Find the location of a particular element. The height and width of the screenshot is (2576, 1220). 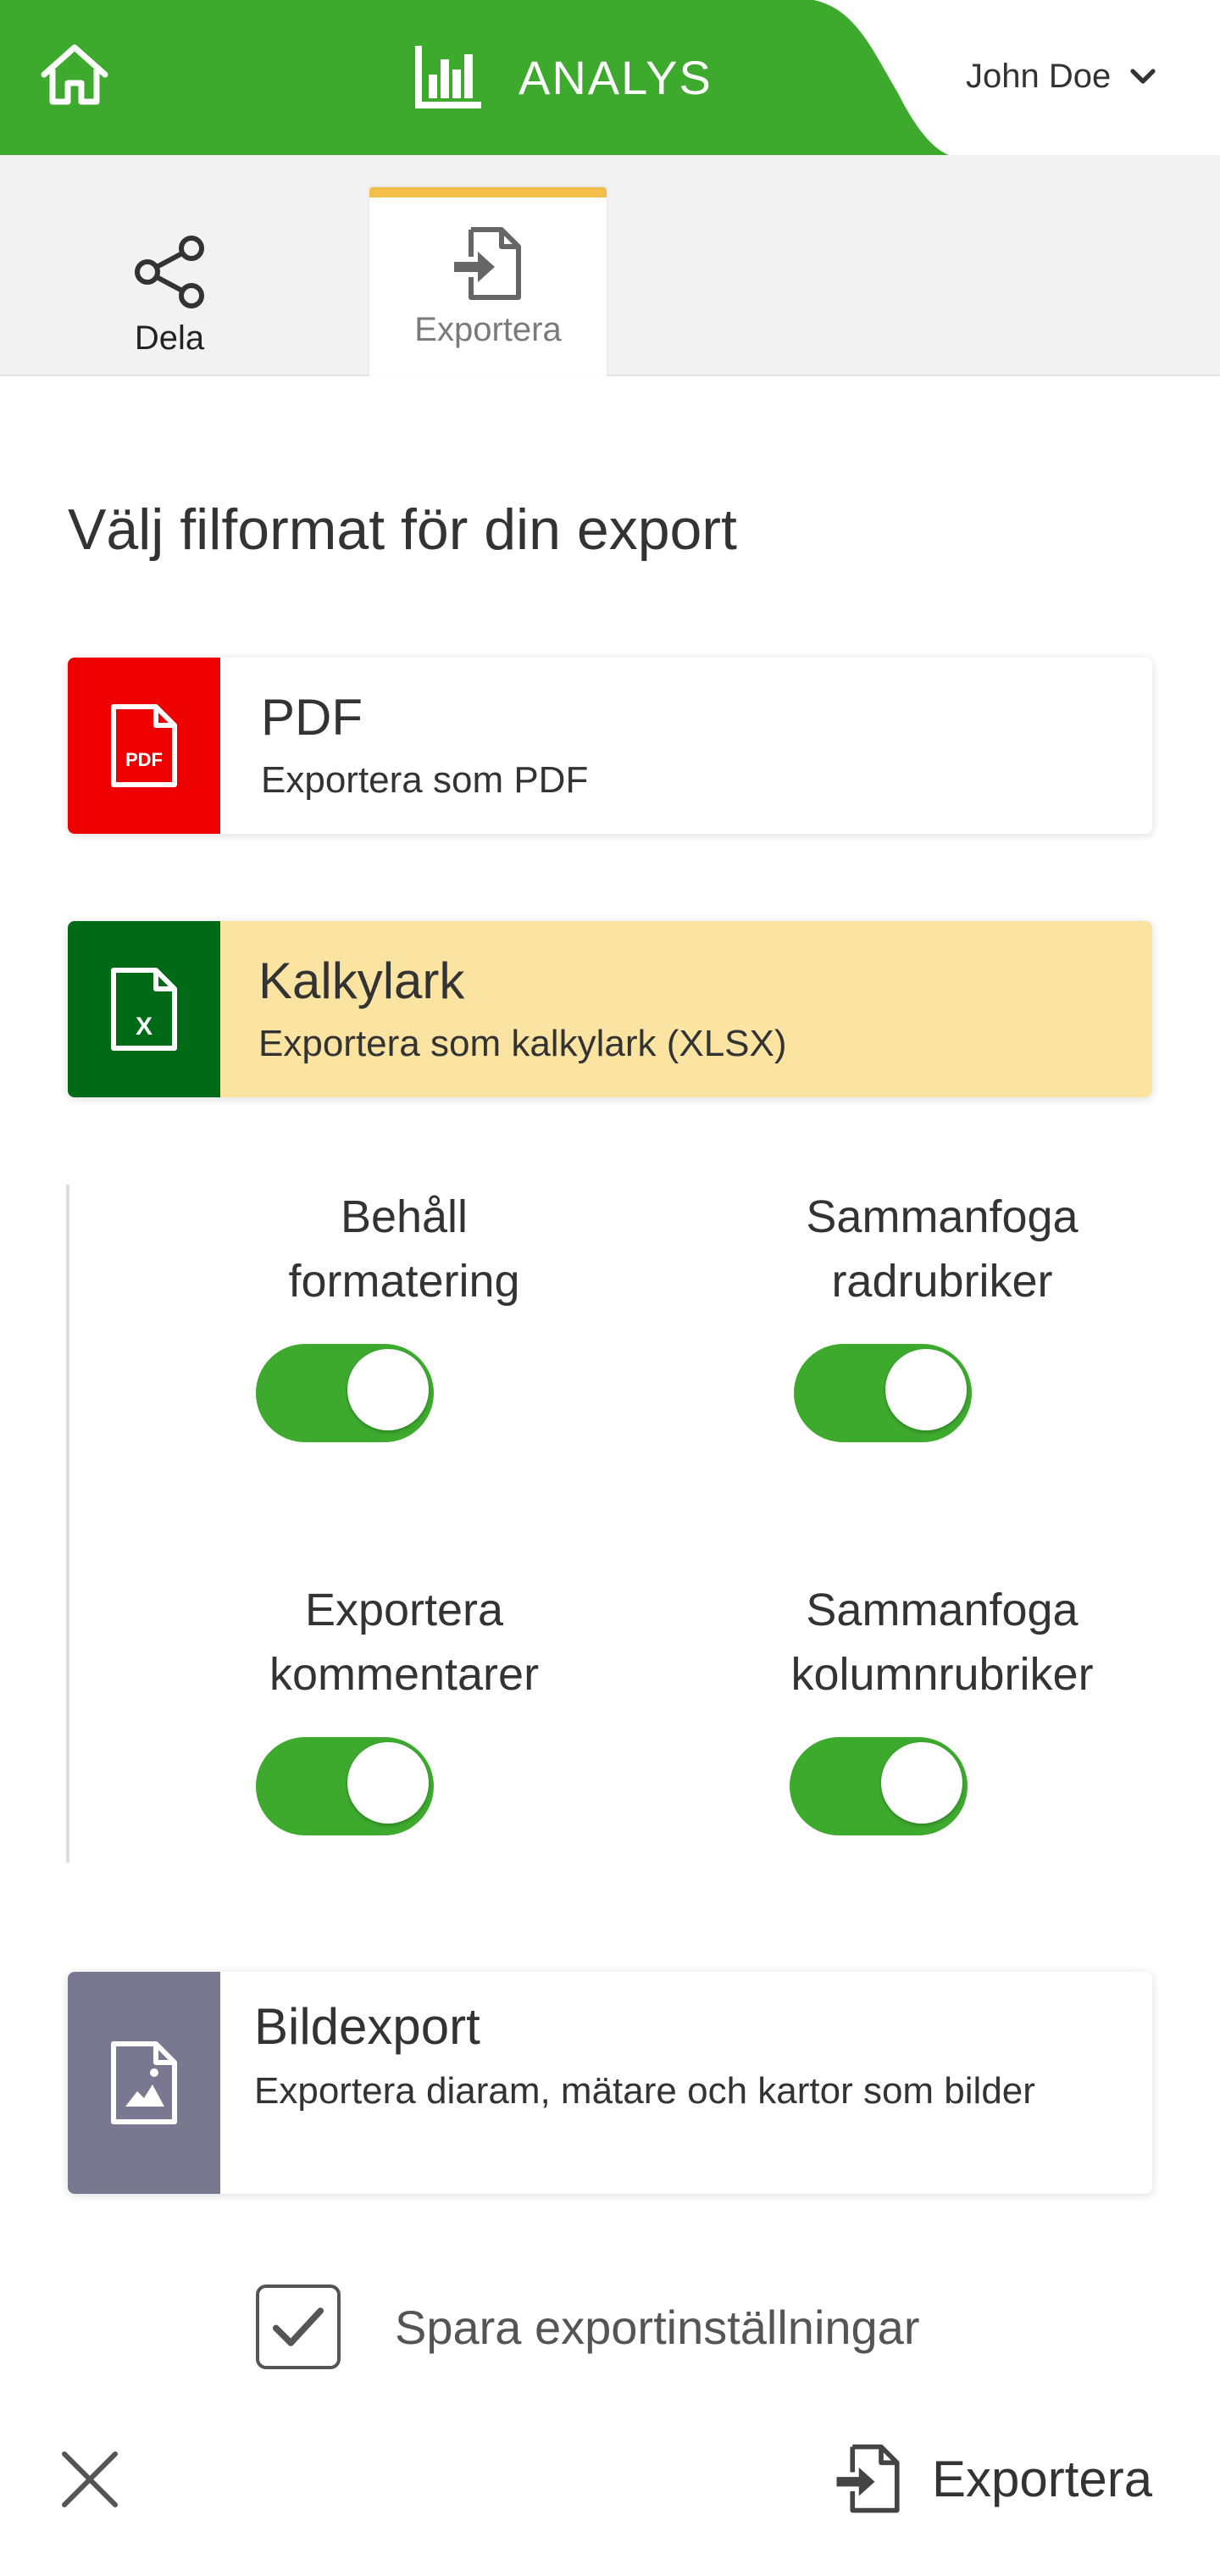

format-title: PDF is located at coordinates (312, 717).